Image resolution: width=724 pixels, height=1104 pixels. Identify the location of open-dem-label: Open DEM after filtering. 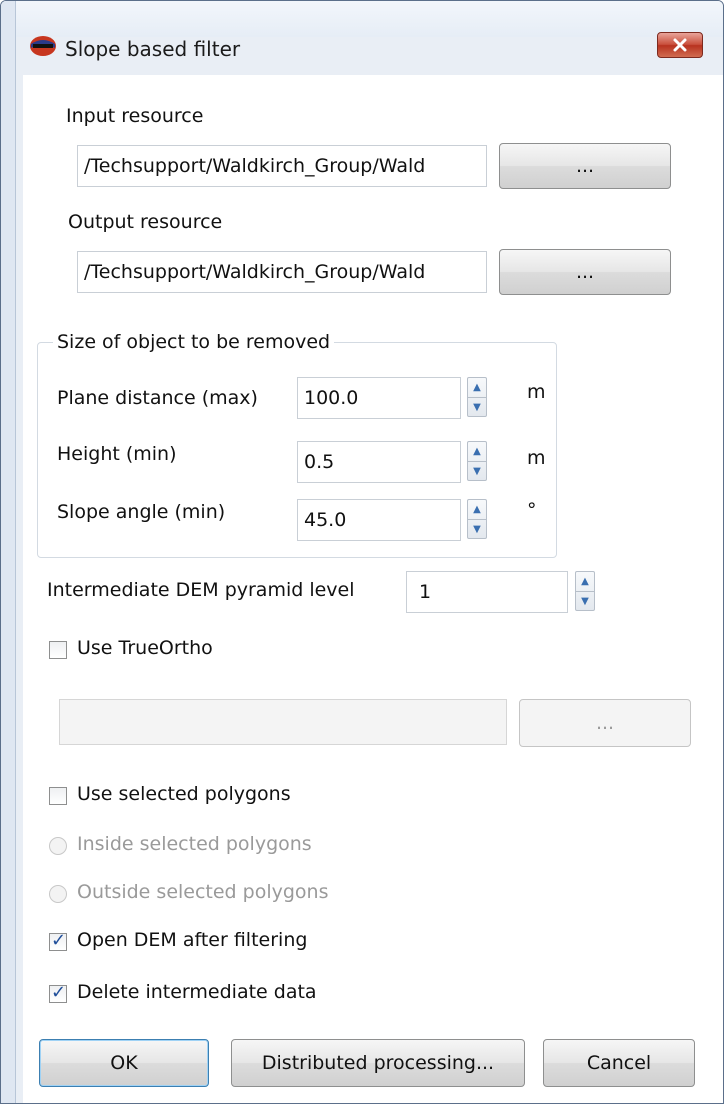
(192, 940).